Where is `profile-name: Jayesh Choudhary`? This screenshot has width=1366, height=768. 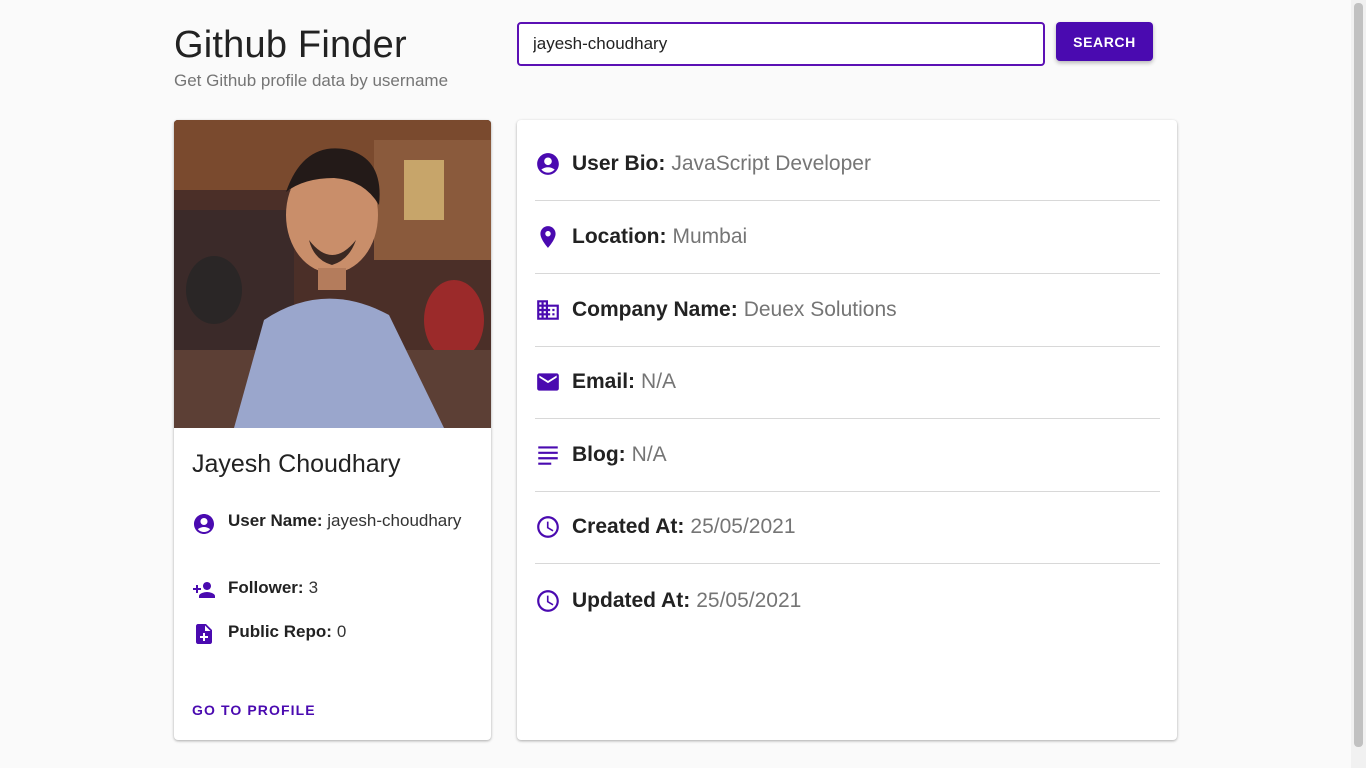
profile-name: Jayesh Choudhary is located at coordinates (296, 464).